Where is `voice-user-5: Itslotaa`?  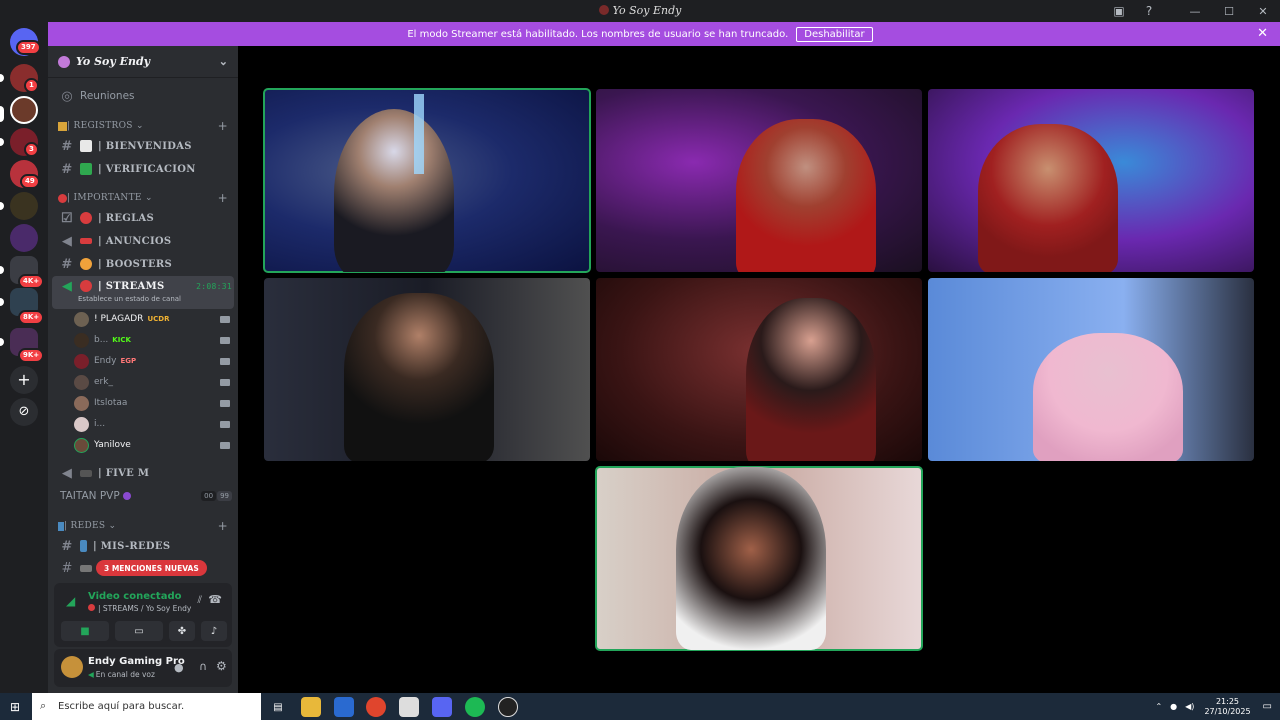
voice-user-5: Itslotaa is located at coordinates (152, 403).